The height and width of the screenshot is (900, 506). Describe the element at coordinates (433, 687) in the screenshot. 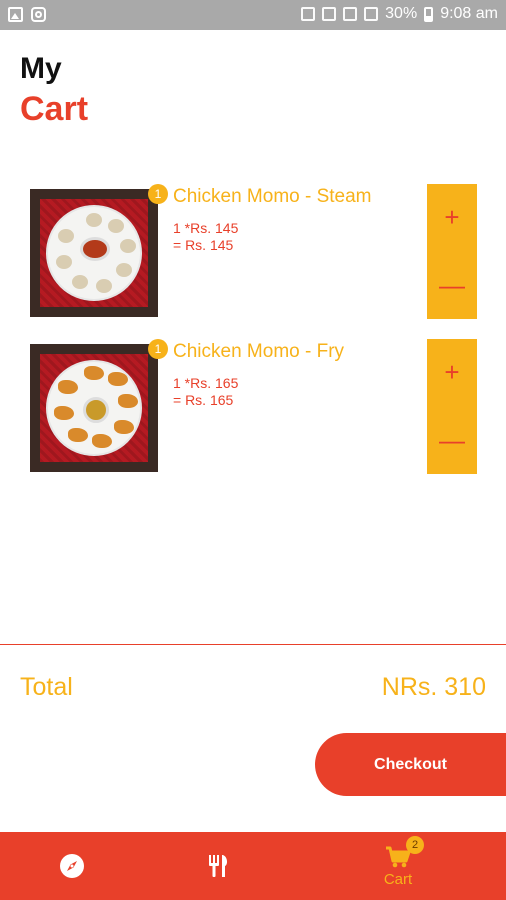

I see `total-value: NRs. 310` at that location.